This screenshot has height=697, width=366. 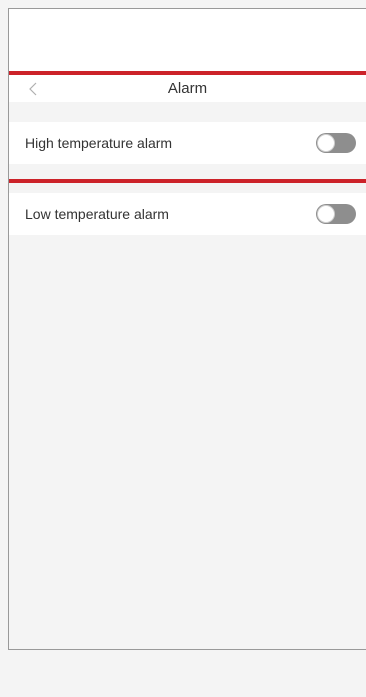 I want to click on high-temperature-alarm-toggle, so click(x=336, y=143).